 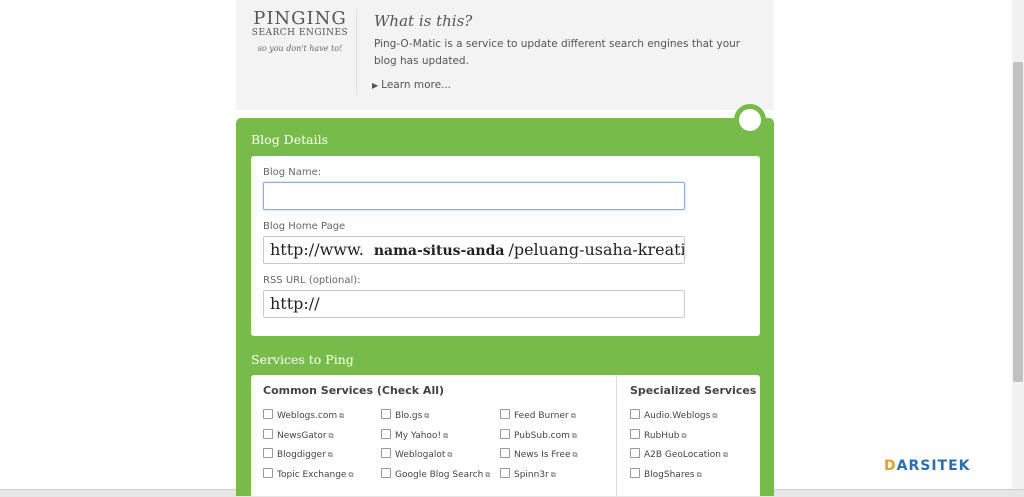 I want to click on scrollbar-thumb, so click(x=1018, y=222).